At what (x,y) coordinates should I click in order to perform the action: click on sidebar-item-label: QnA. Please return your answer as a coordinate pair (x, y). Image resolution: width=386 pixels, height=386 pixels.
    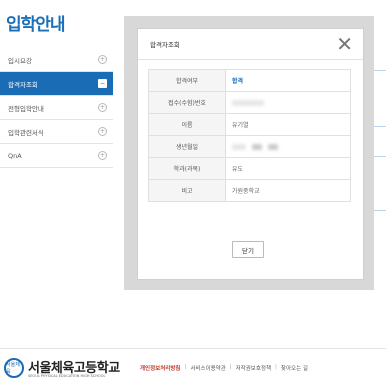
    Looking at the image, I should click on (15, 155).